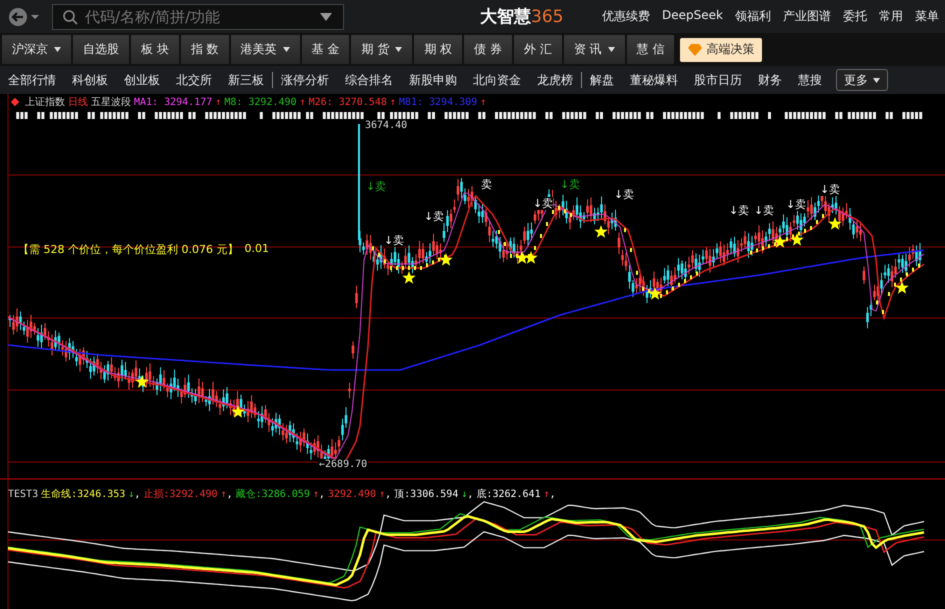  I want to click on market-link: 创业板, so click(142, 80).